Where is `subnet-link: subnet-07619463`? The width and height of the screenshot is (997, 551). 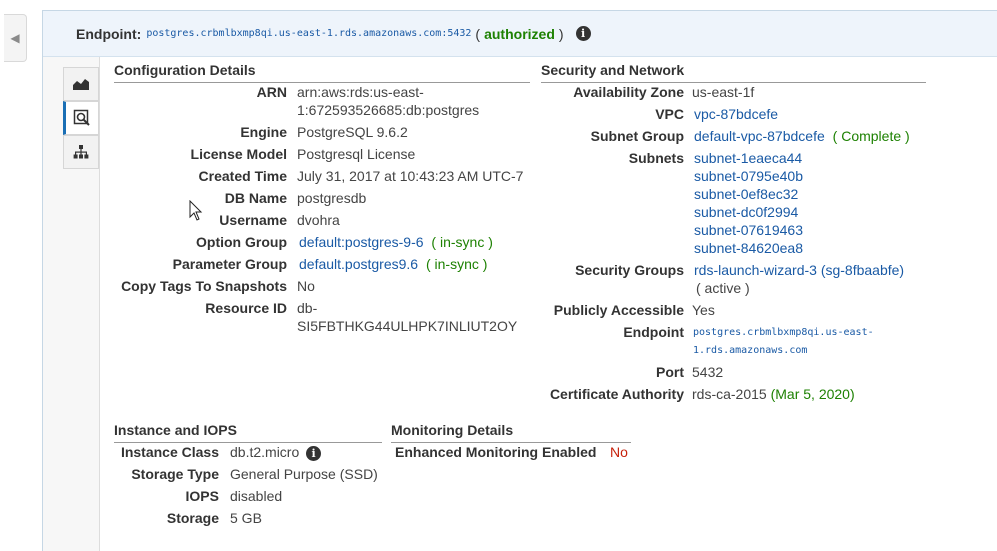 subnet-link: subnet-07619463 is located at coordinates (748, 230).